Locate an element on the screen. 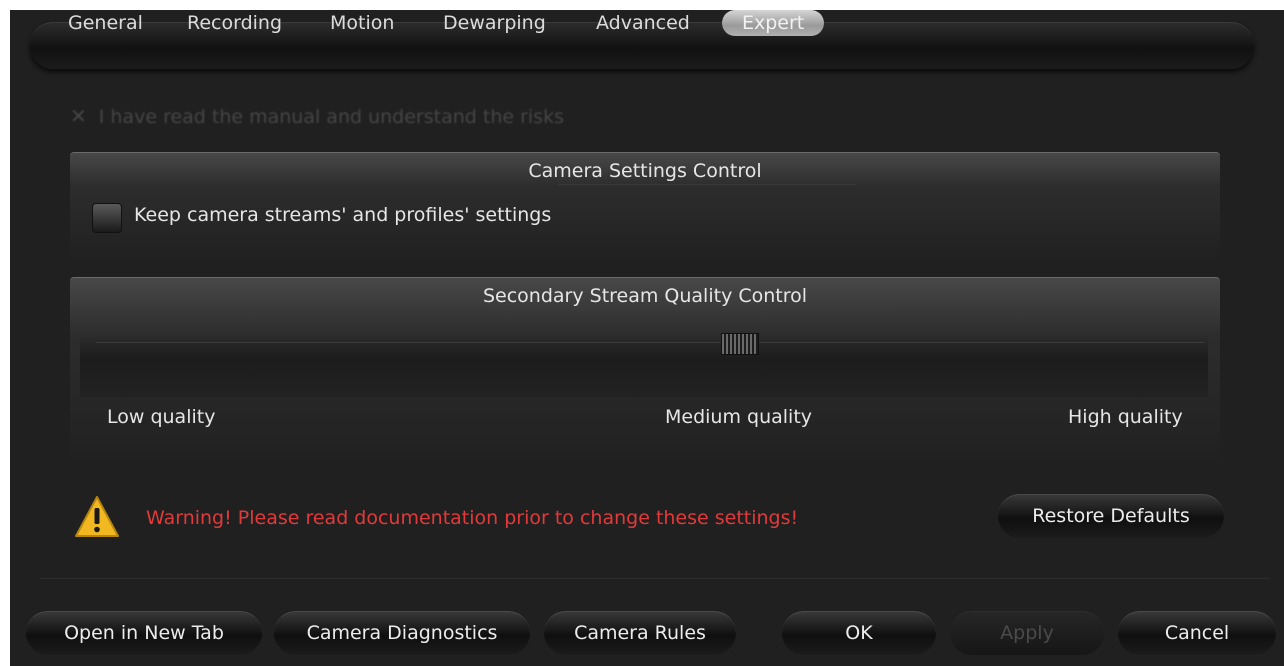 The image size is (1284, 666). apply-button: Apply is located at coordinates (1027, 633).